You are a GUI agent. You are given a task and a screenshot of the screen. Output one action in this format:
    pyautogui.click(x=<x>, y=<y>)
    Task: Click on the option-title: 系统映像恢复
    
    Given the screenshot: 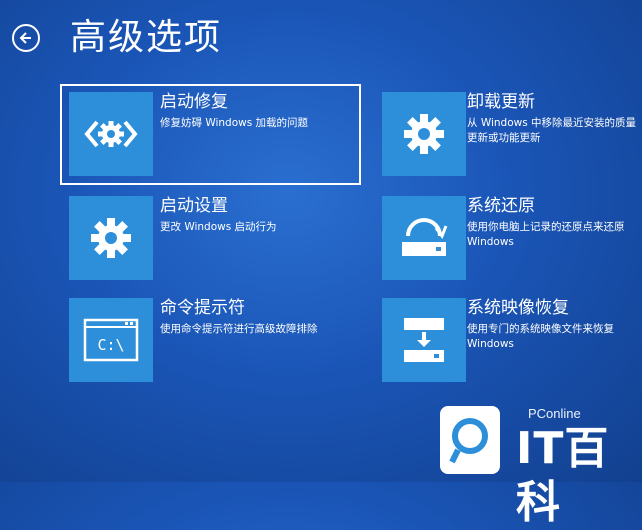 What is the action you would take?
    pyautogui.click(x=518, y=308)
    